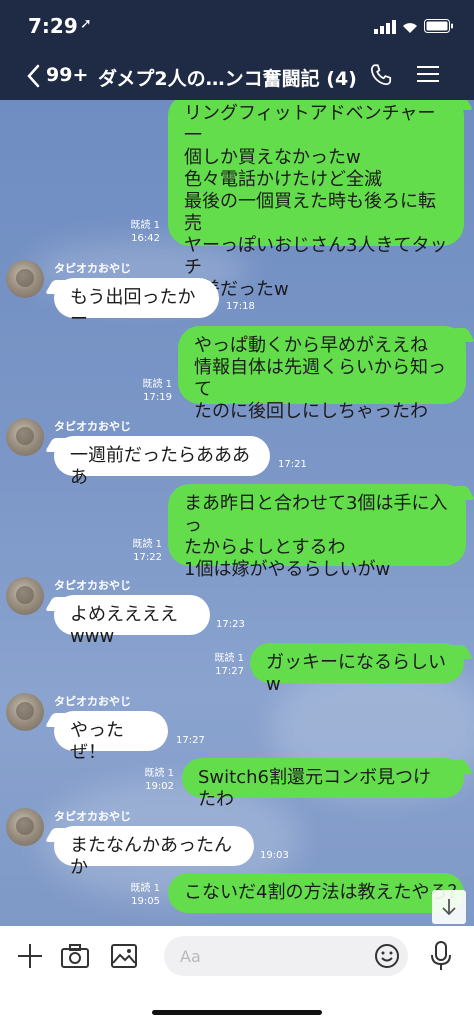  I want to click on message-time: 19:03, so click(274, 855).